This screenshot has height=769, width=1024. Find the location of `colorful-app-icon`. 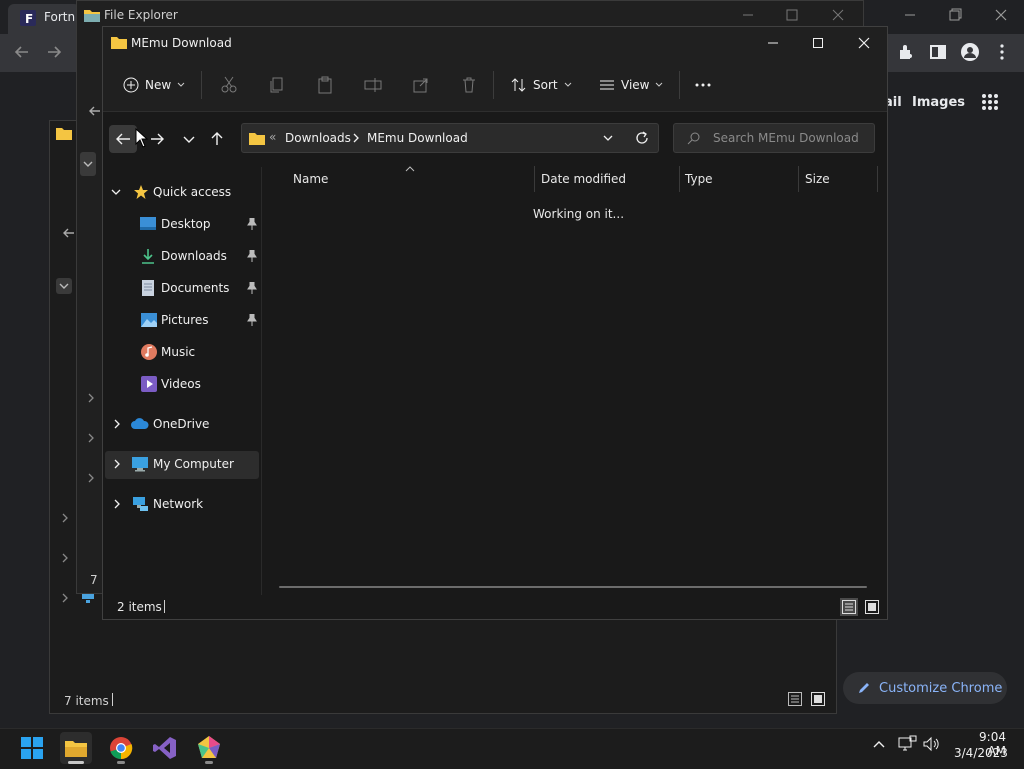

colorful-app-icon is located at coordinates (209, 747).